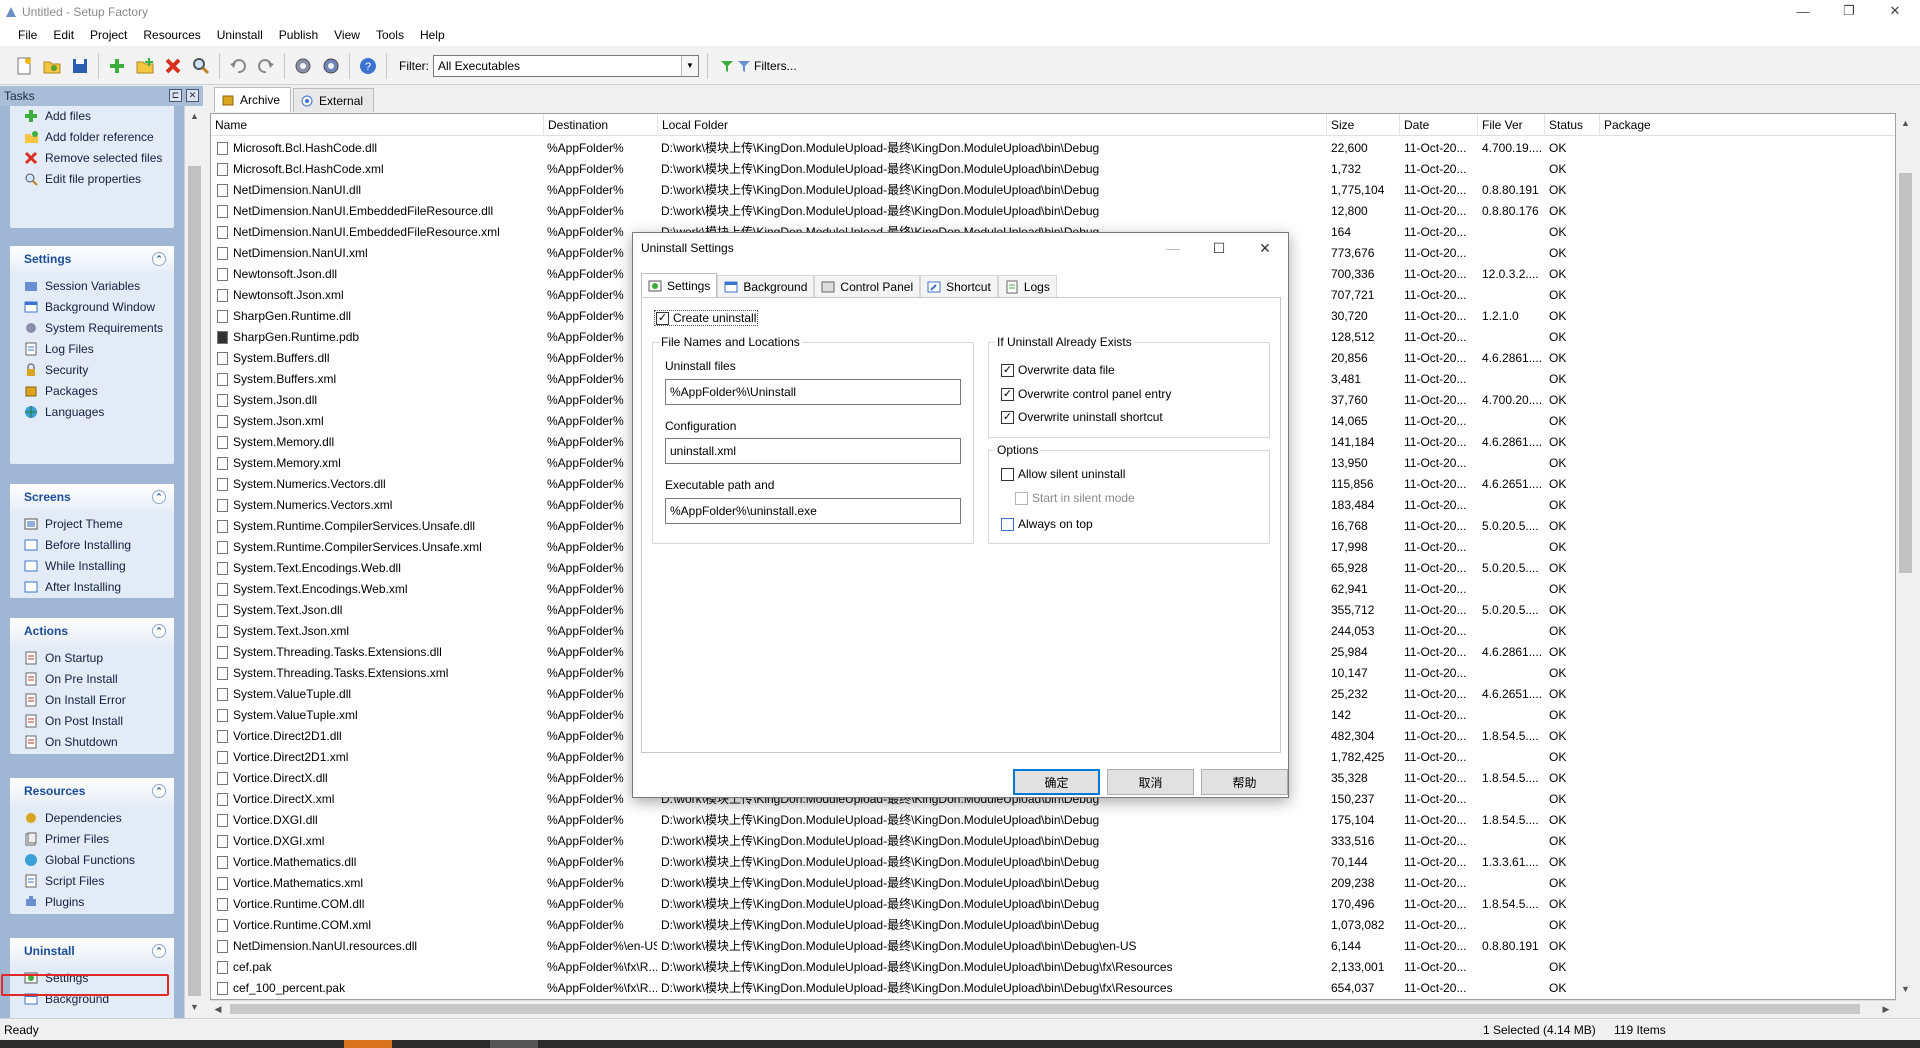  Describe the element at coordinates (238, 66) in the screenshot. I see `undo-button` at that location.